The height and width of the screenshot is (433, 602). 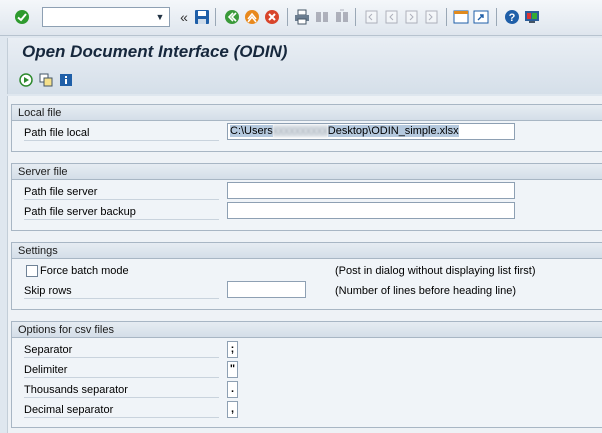 I want to click on force-batch-label: Force batch mode, so click(x=84, y=271).